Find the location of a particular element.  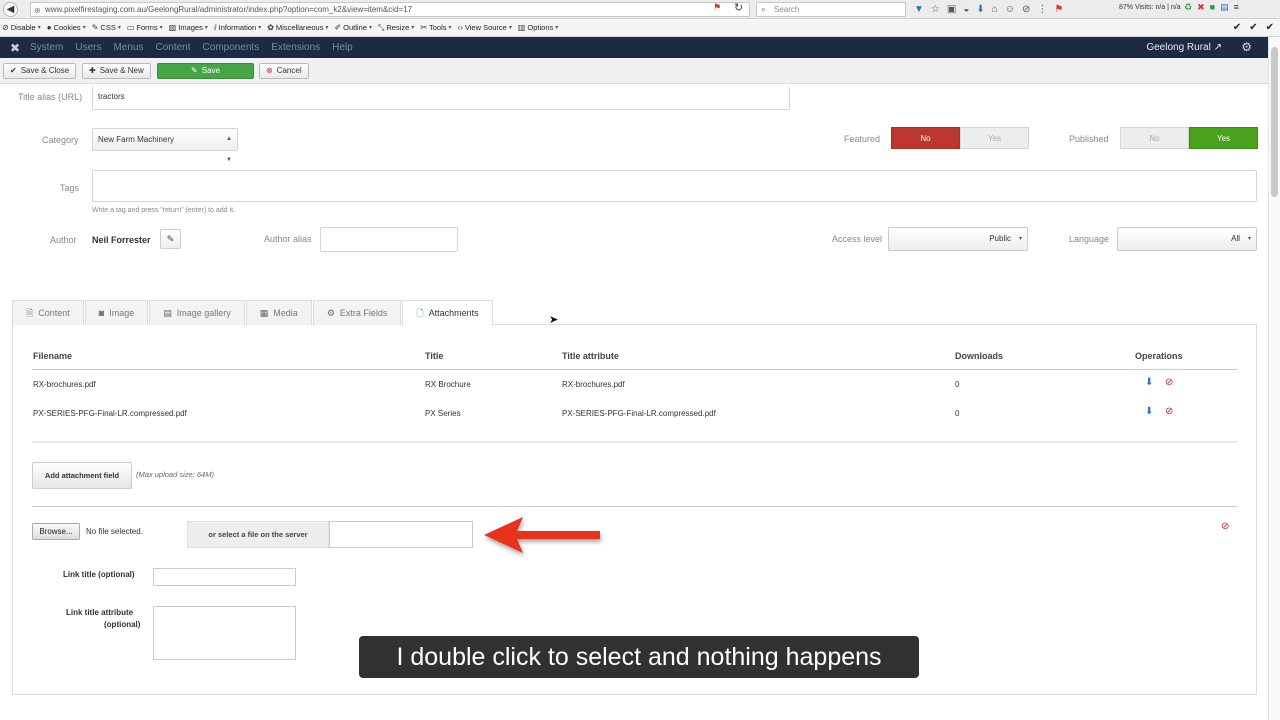

chat-icon: ☺ is located at coordinates (1010, 9).